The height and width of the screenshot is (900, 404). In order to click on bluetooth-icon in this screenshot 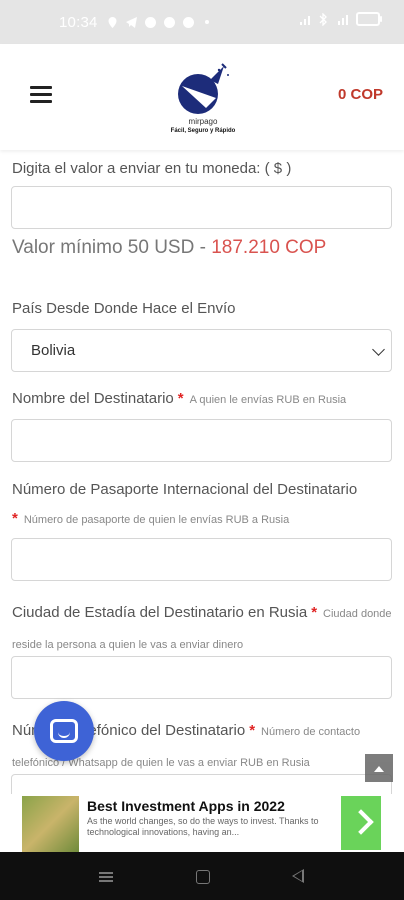, I will do `click(324, 19)`.